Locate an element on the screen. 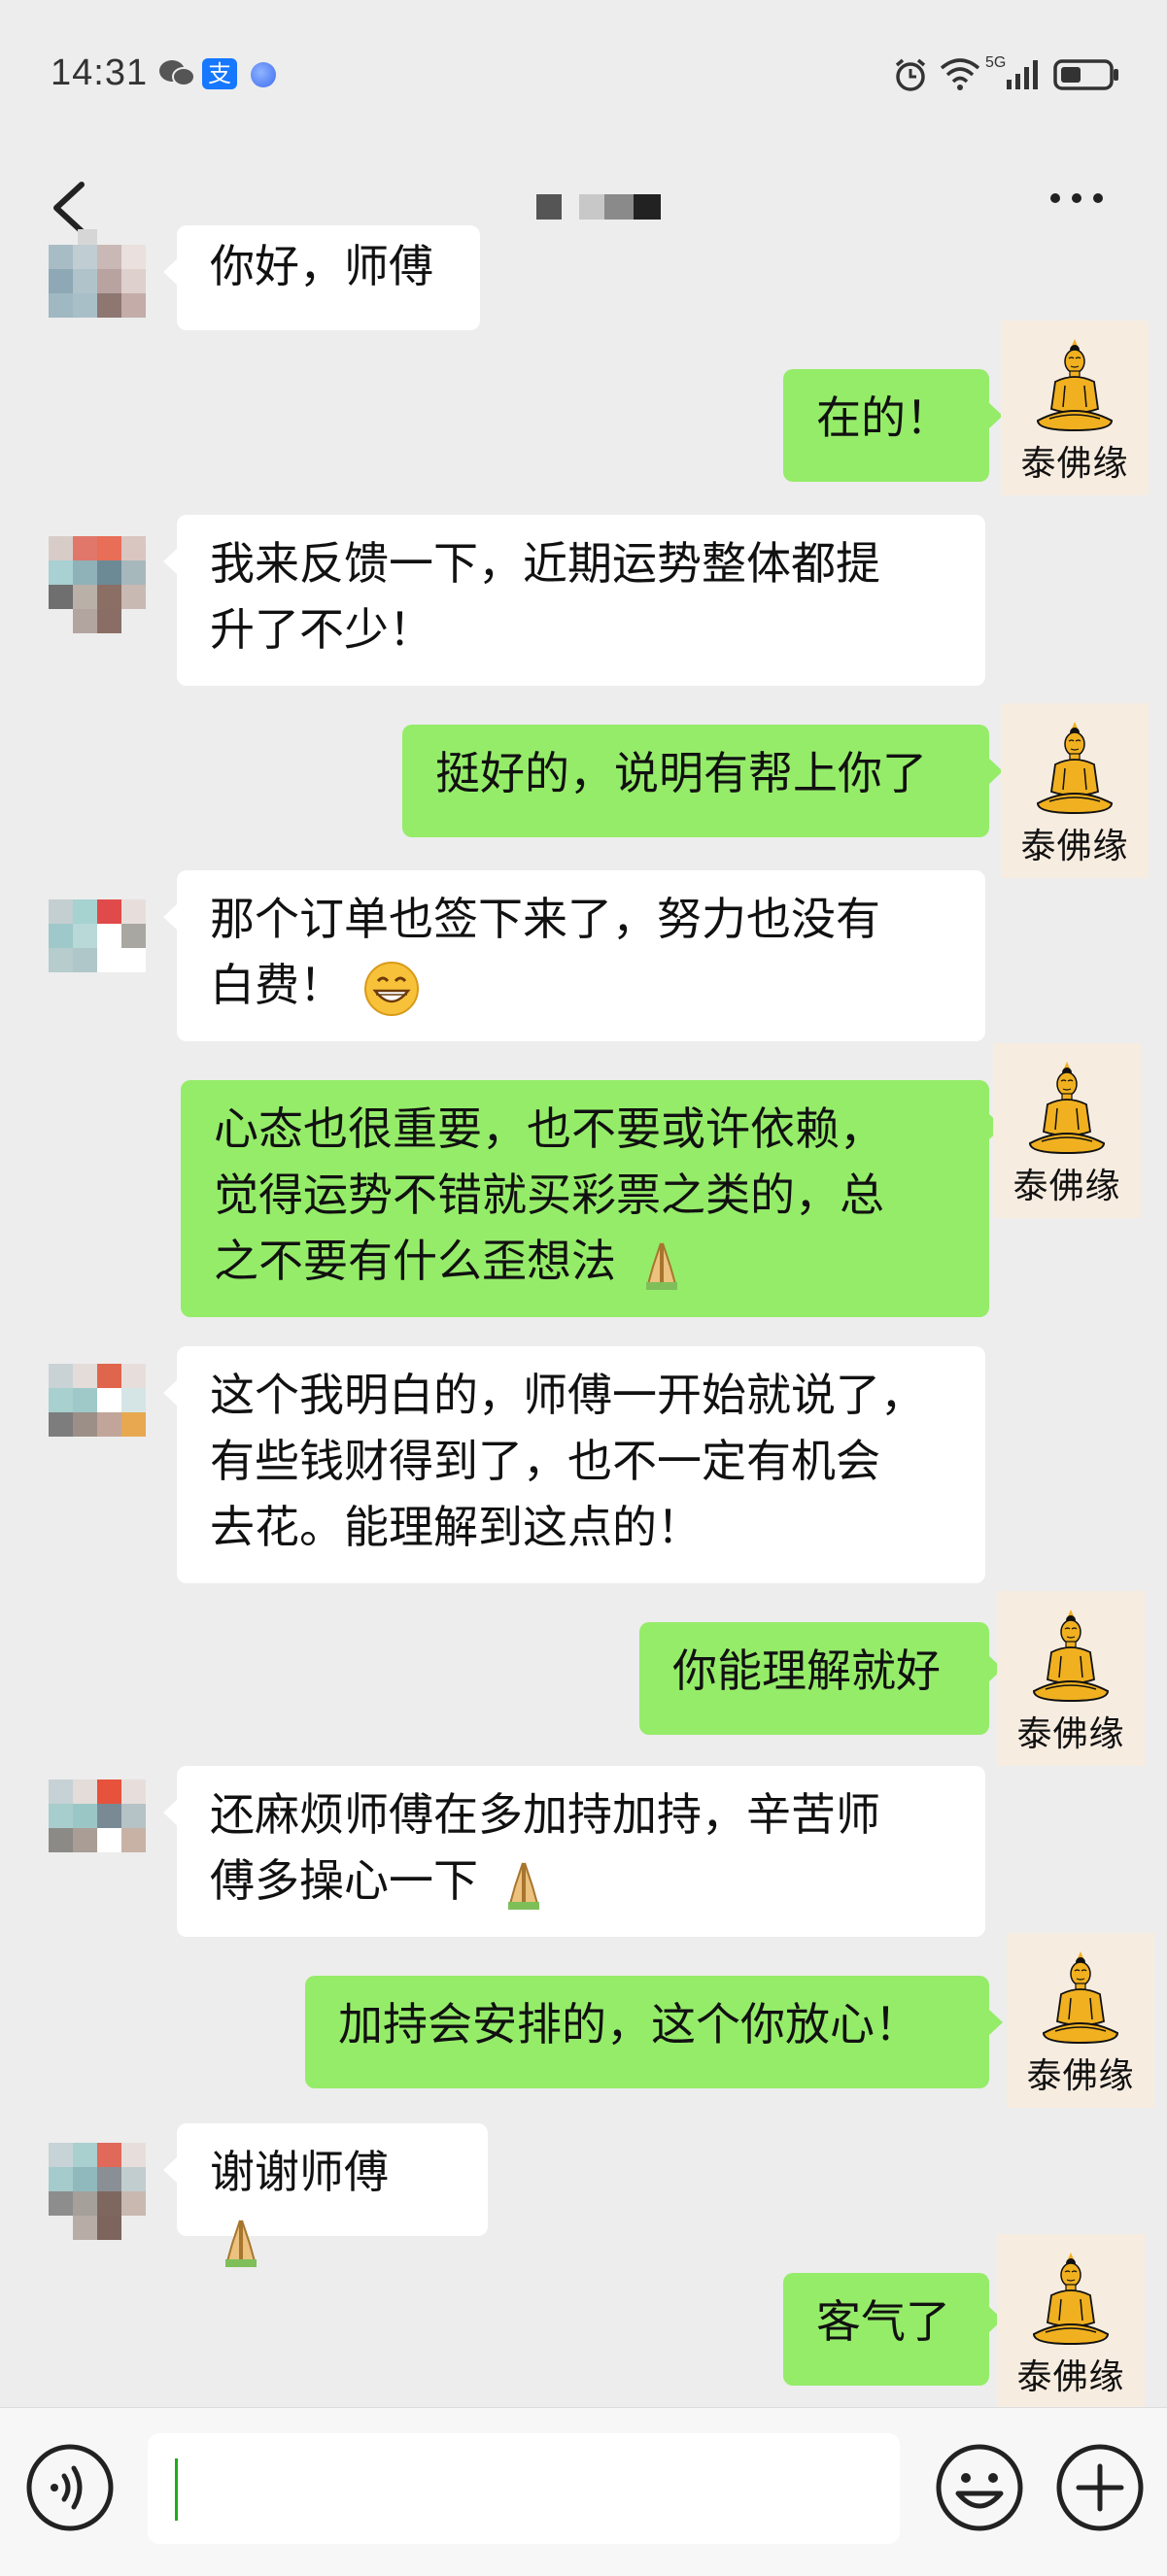  status-bar: 14:31 支 5G is located at coordinates (583, 73).